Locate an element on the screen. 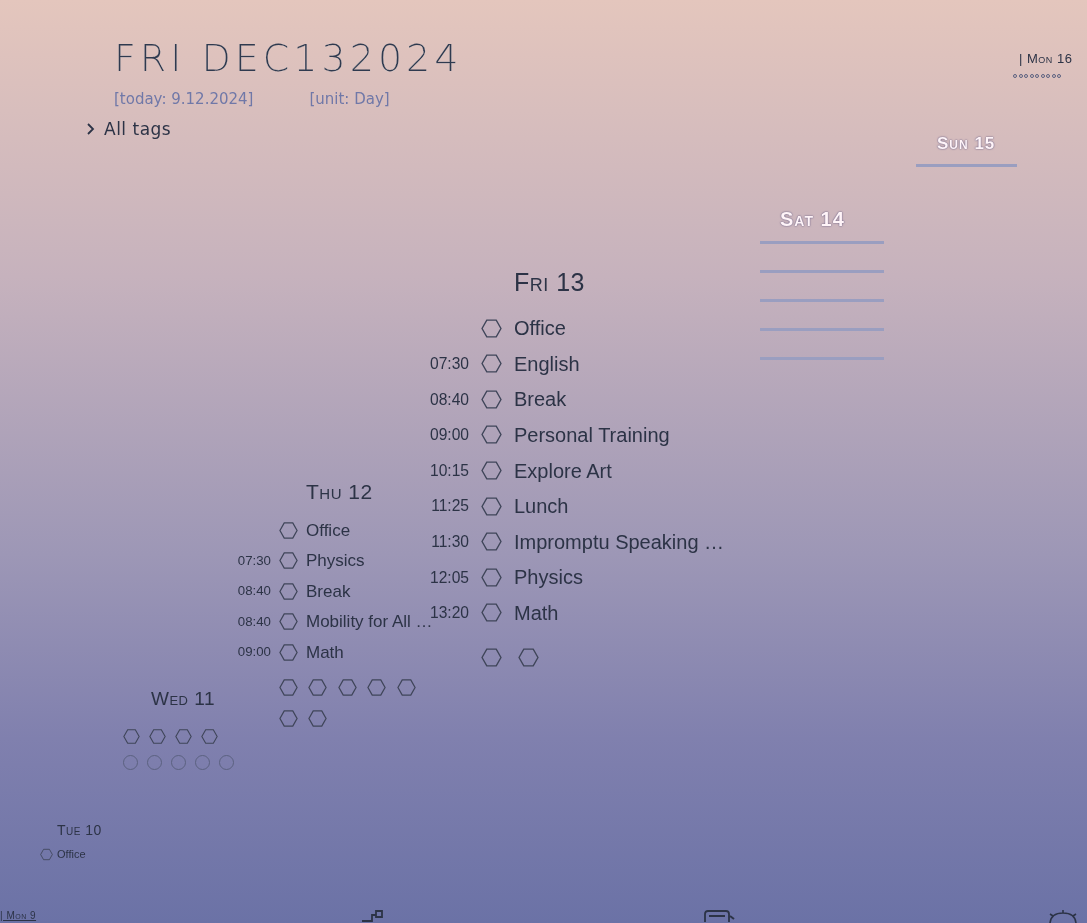  today-link: [today: 9.12.2024] is located at coordinates (184, 99).